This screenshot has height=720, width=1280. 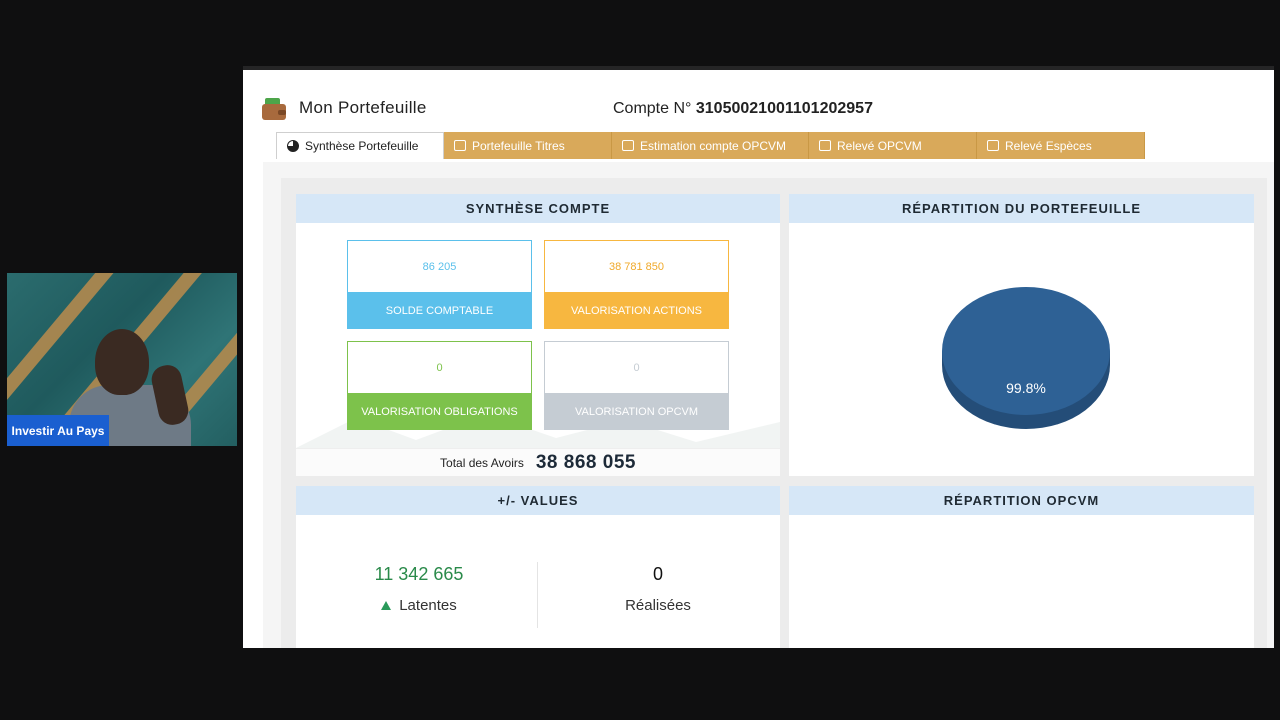 What do you see at coordinates (439, 266) in the screenshot?
I see `card-value: 86 205` at bounding box center [439, 266].